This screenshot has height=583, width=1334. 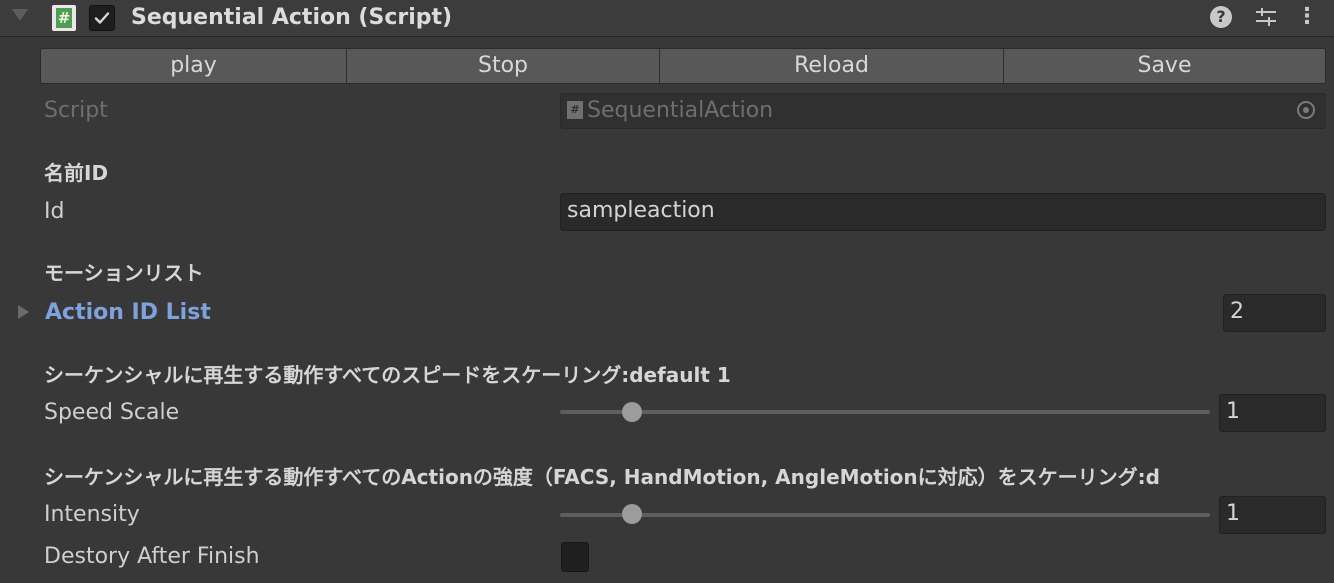 I want to click on action-toolbar: play Stop Reload Save, so click(x=683, y=66).